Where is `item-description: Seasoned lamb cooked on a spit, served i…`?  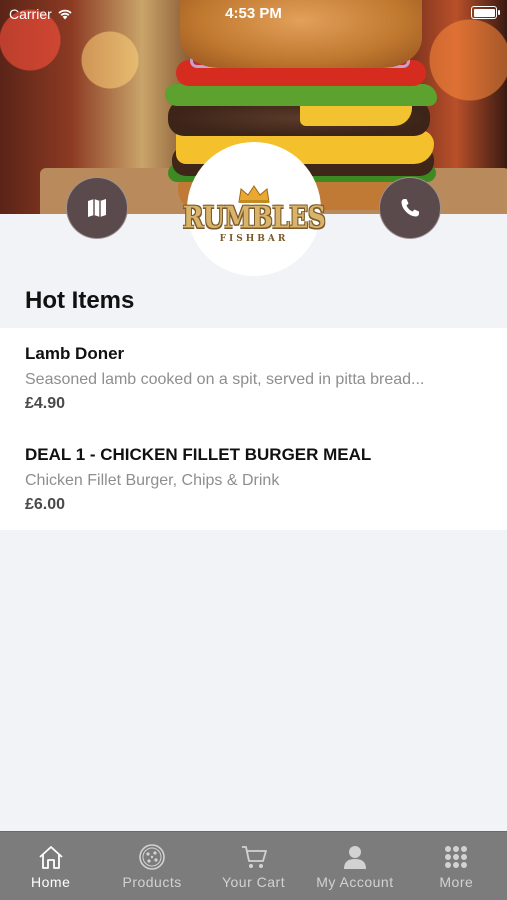
item-description: Seasoned lamb cooked on a spit, served i… is located at coordinates (225, 379).